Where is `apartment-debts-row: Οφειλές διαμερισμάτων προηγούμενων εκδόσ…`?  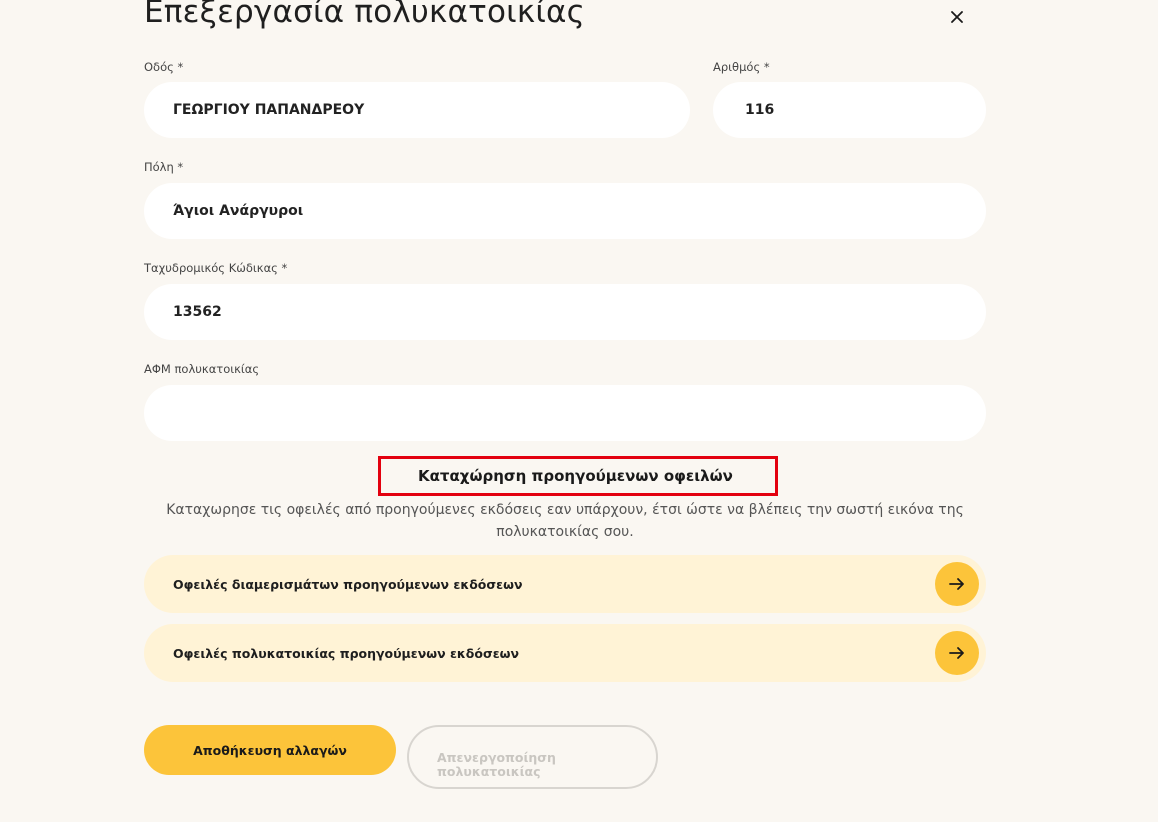 apartment-debts-row: Οφειλές διαμερισμάτων προηγούμενων εκδόσ… is located at coordinates (565, 584).